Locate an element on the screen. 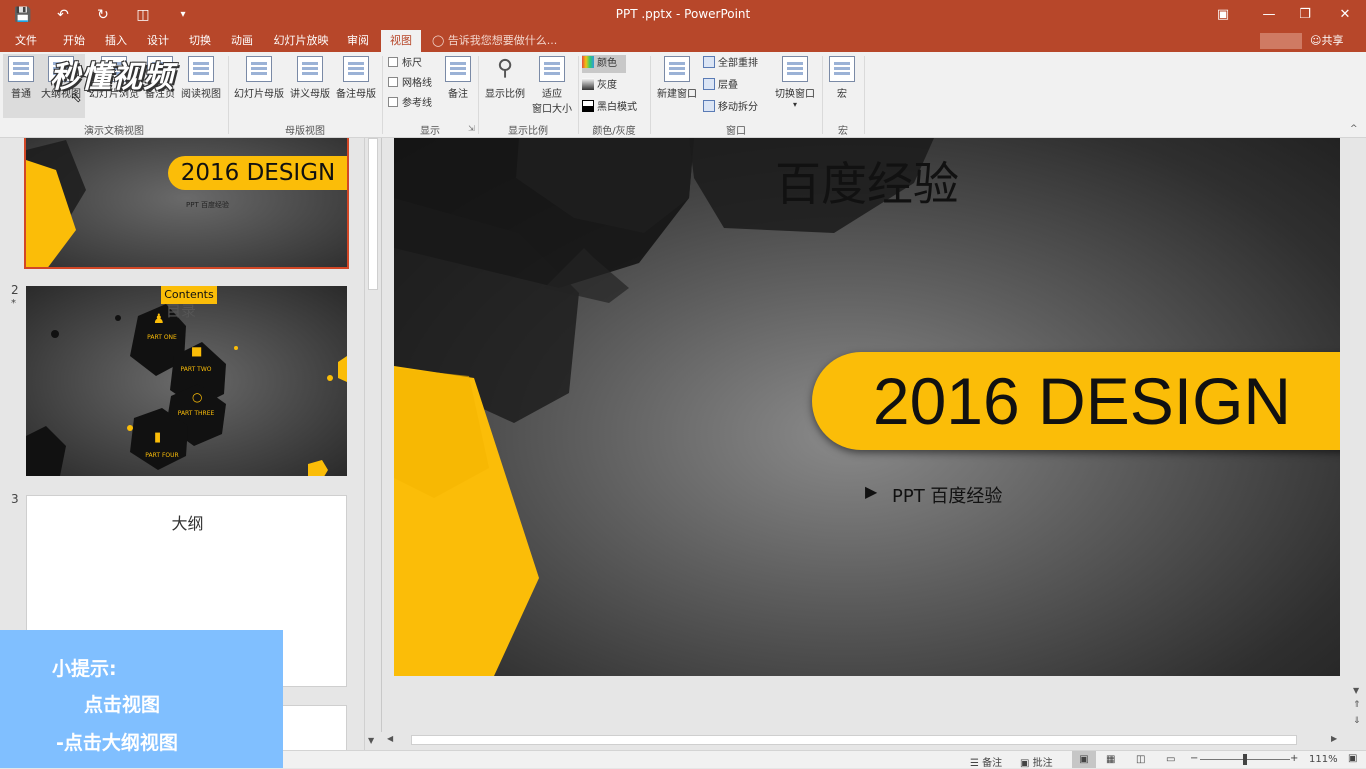 This screenshot has width=1366, height=769. slide-master-button: 幻灯片母版 is located at coordinates (259, 78).